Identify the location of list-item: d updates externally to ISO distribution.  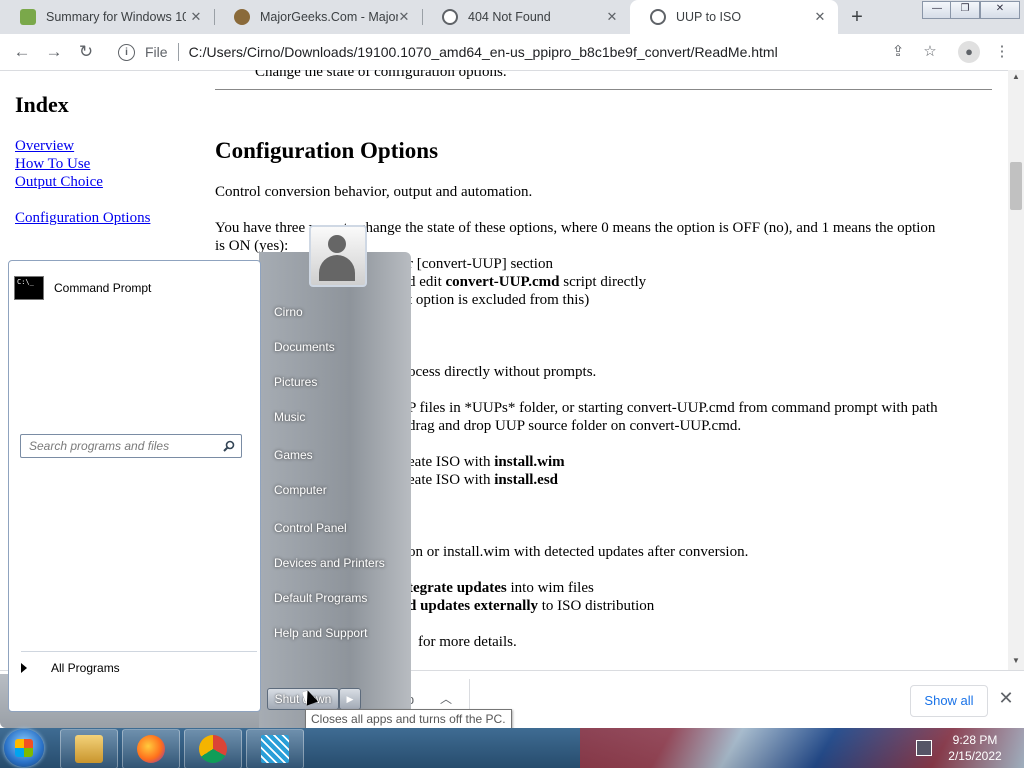
(531, 606).